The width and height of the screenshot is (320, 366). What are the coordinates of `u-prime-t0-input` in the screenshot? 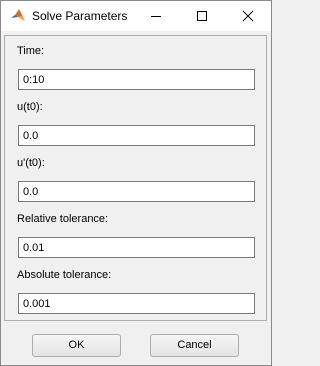 It's located at (136, 191).